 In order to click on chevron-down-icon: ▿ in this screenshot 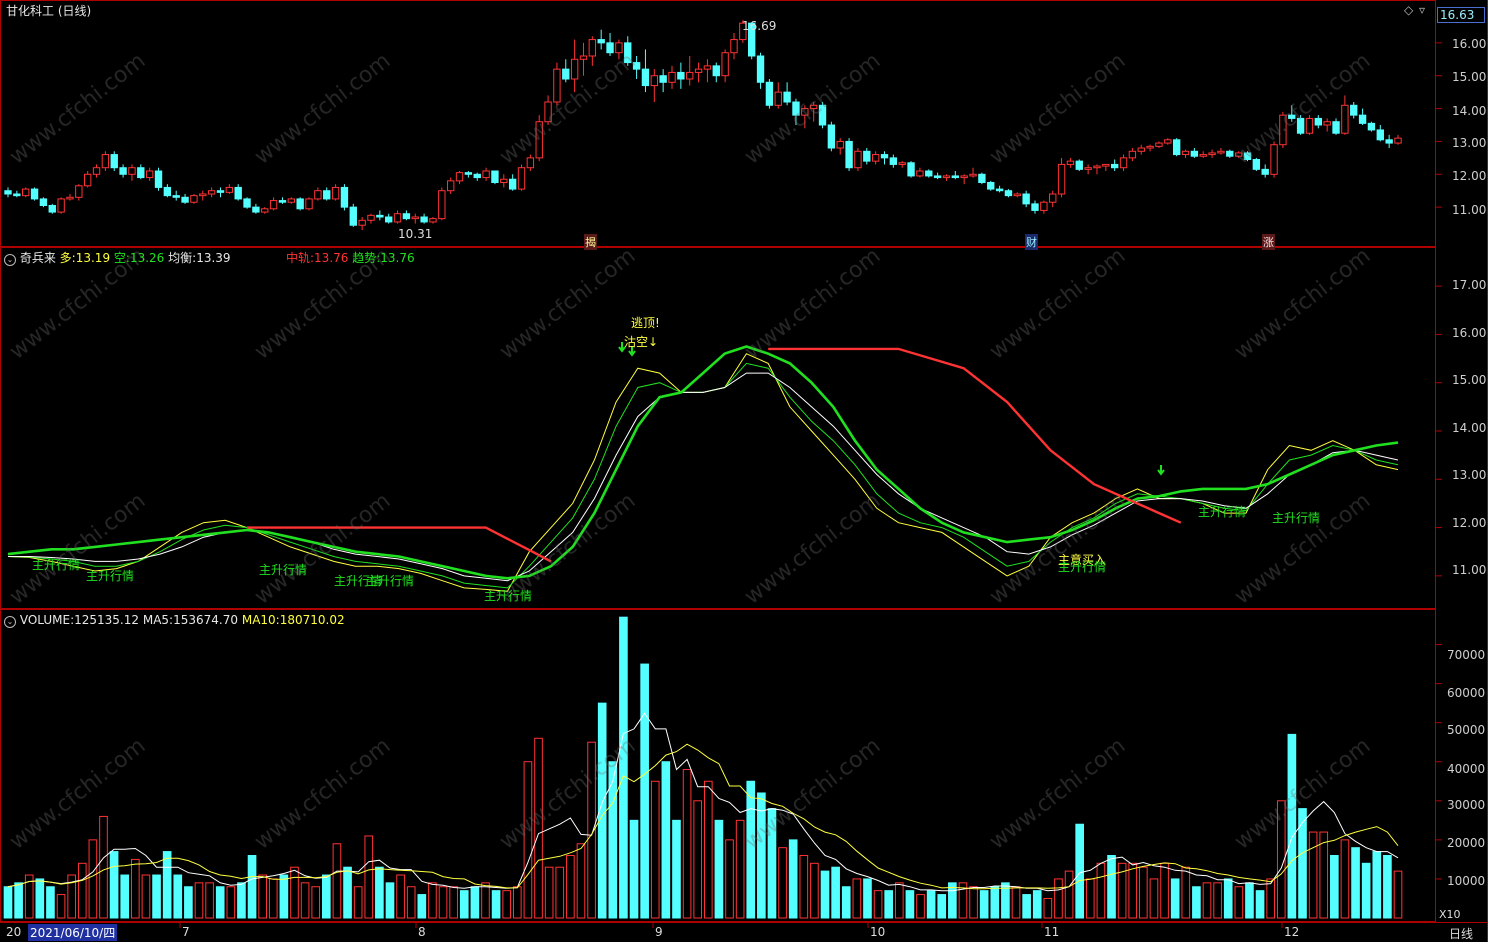, I will do `click(1422, 10)`.